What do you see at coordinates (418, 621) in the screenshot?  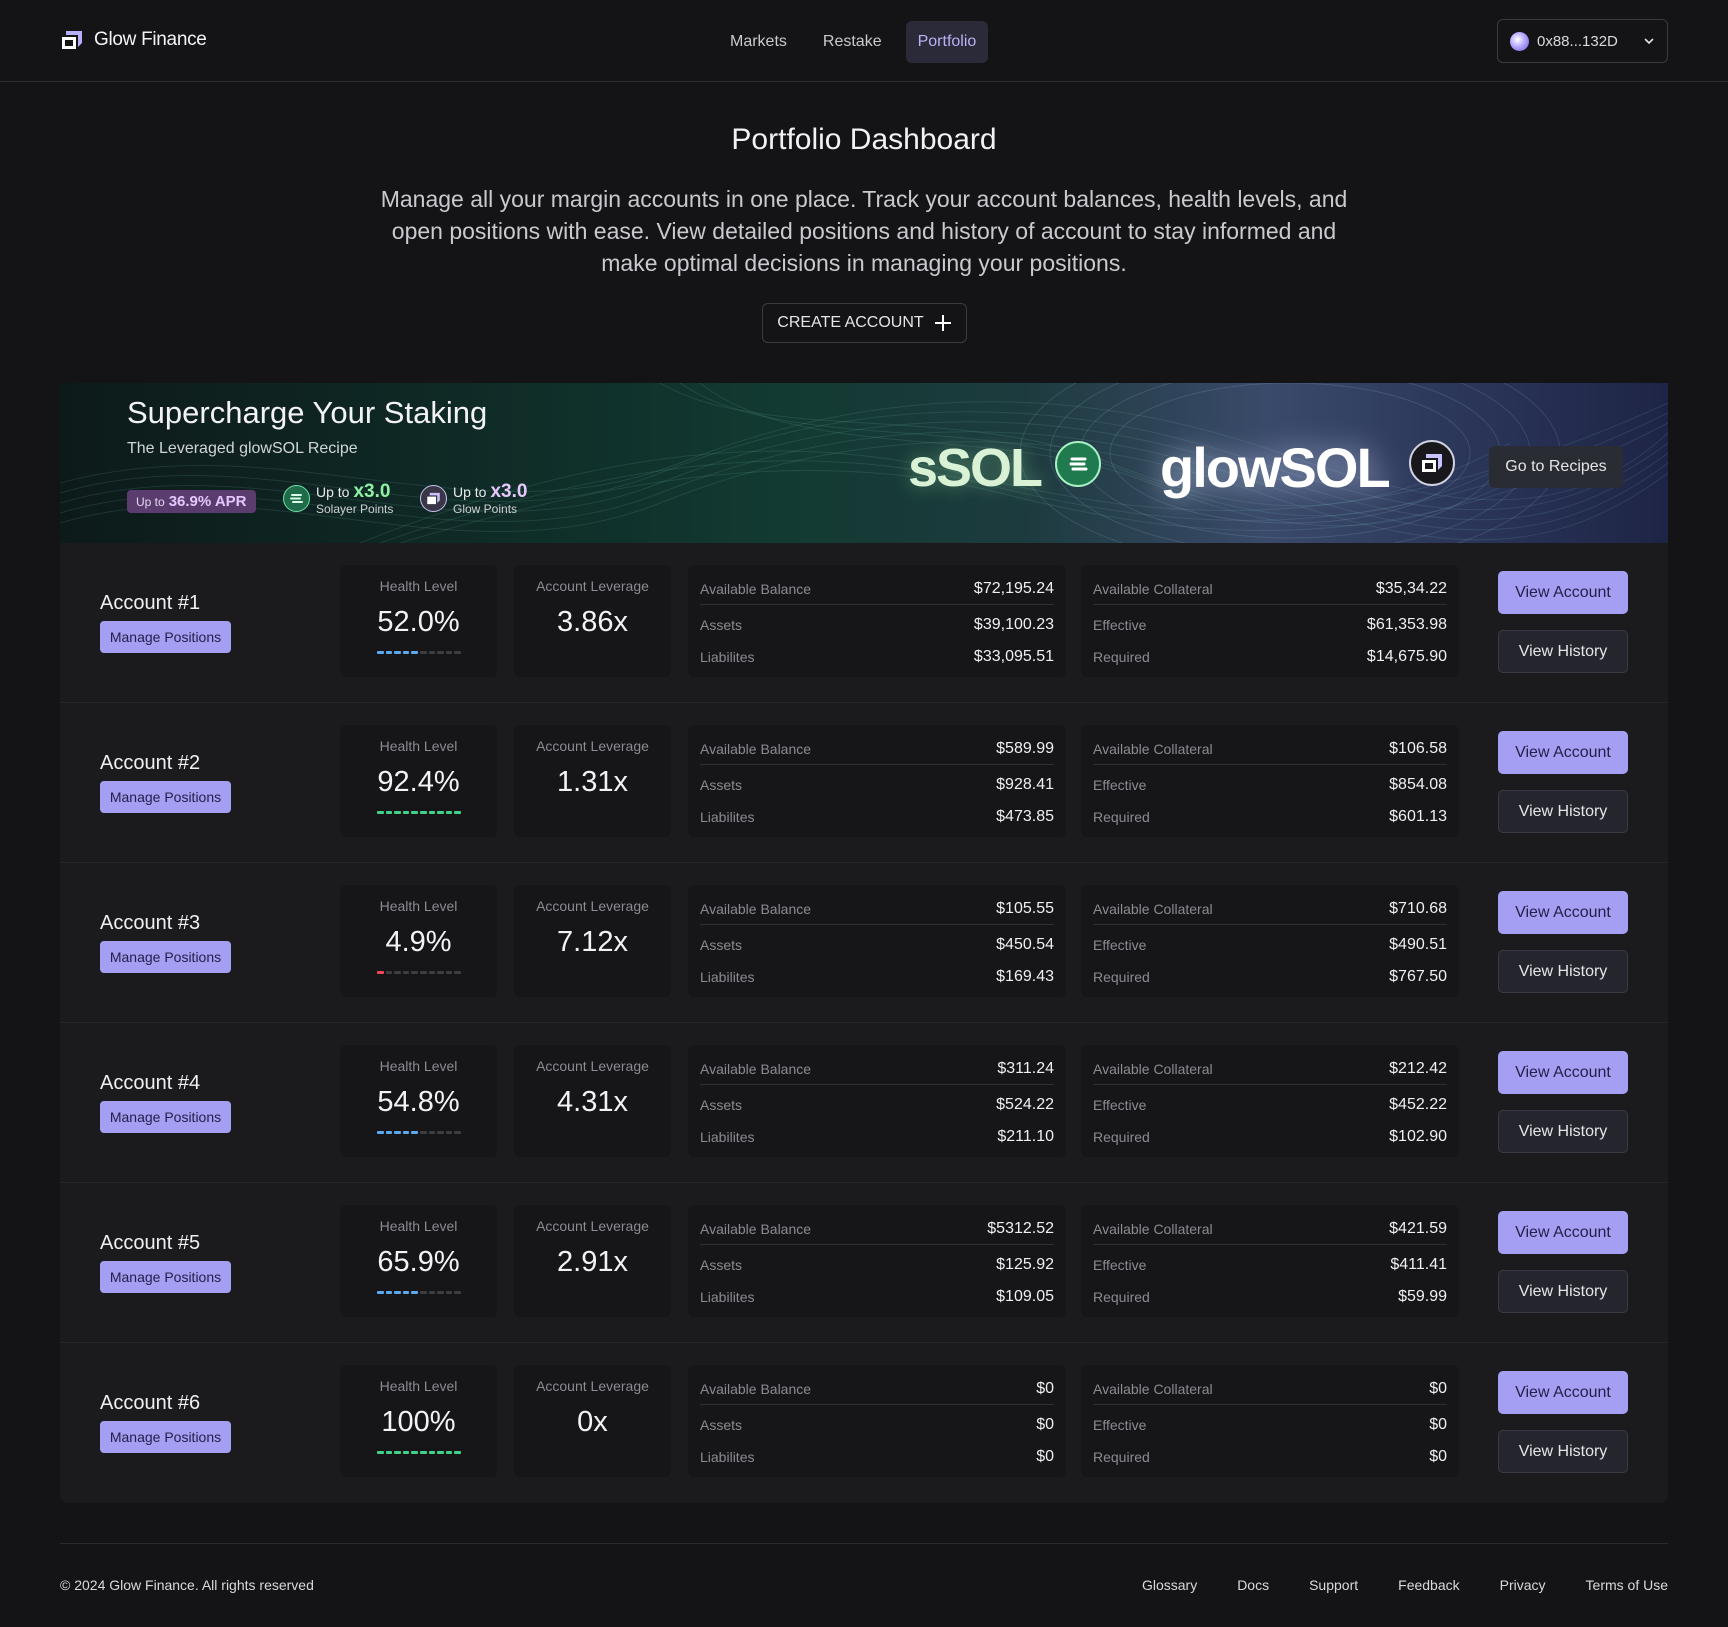 I see `health-level-card: Health Level 52.0%` at bounding box center [418, 621].